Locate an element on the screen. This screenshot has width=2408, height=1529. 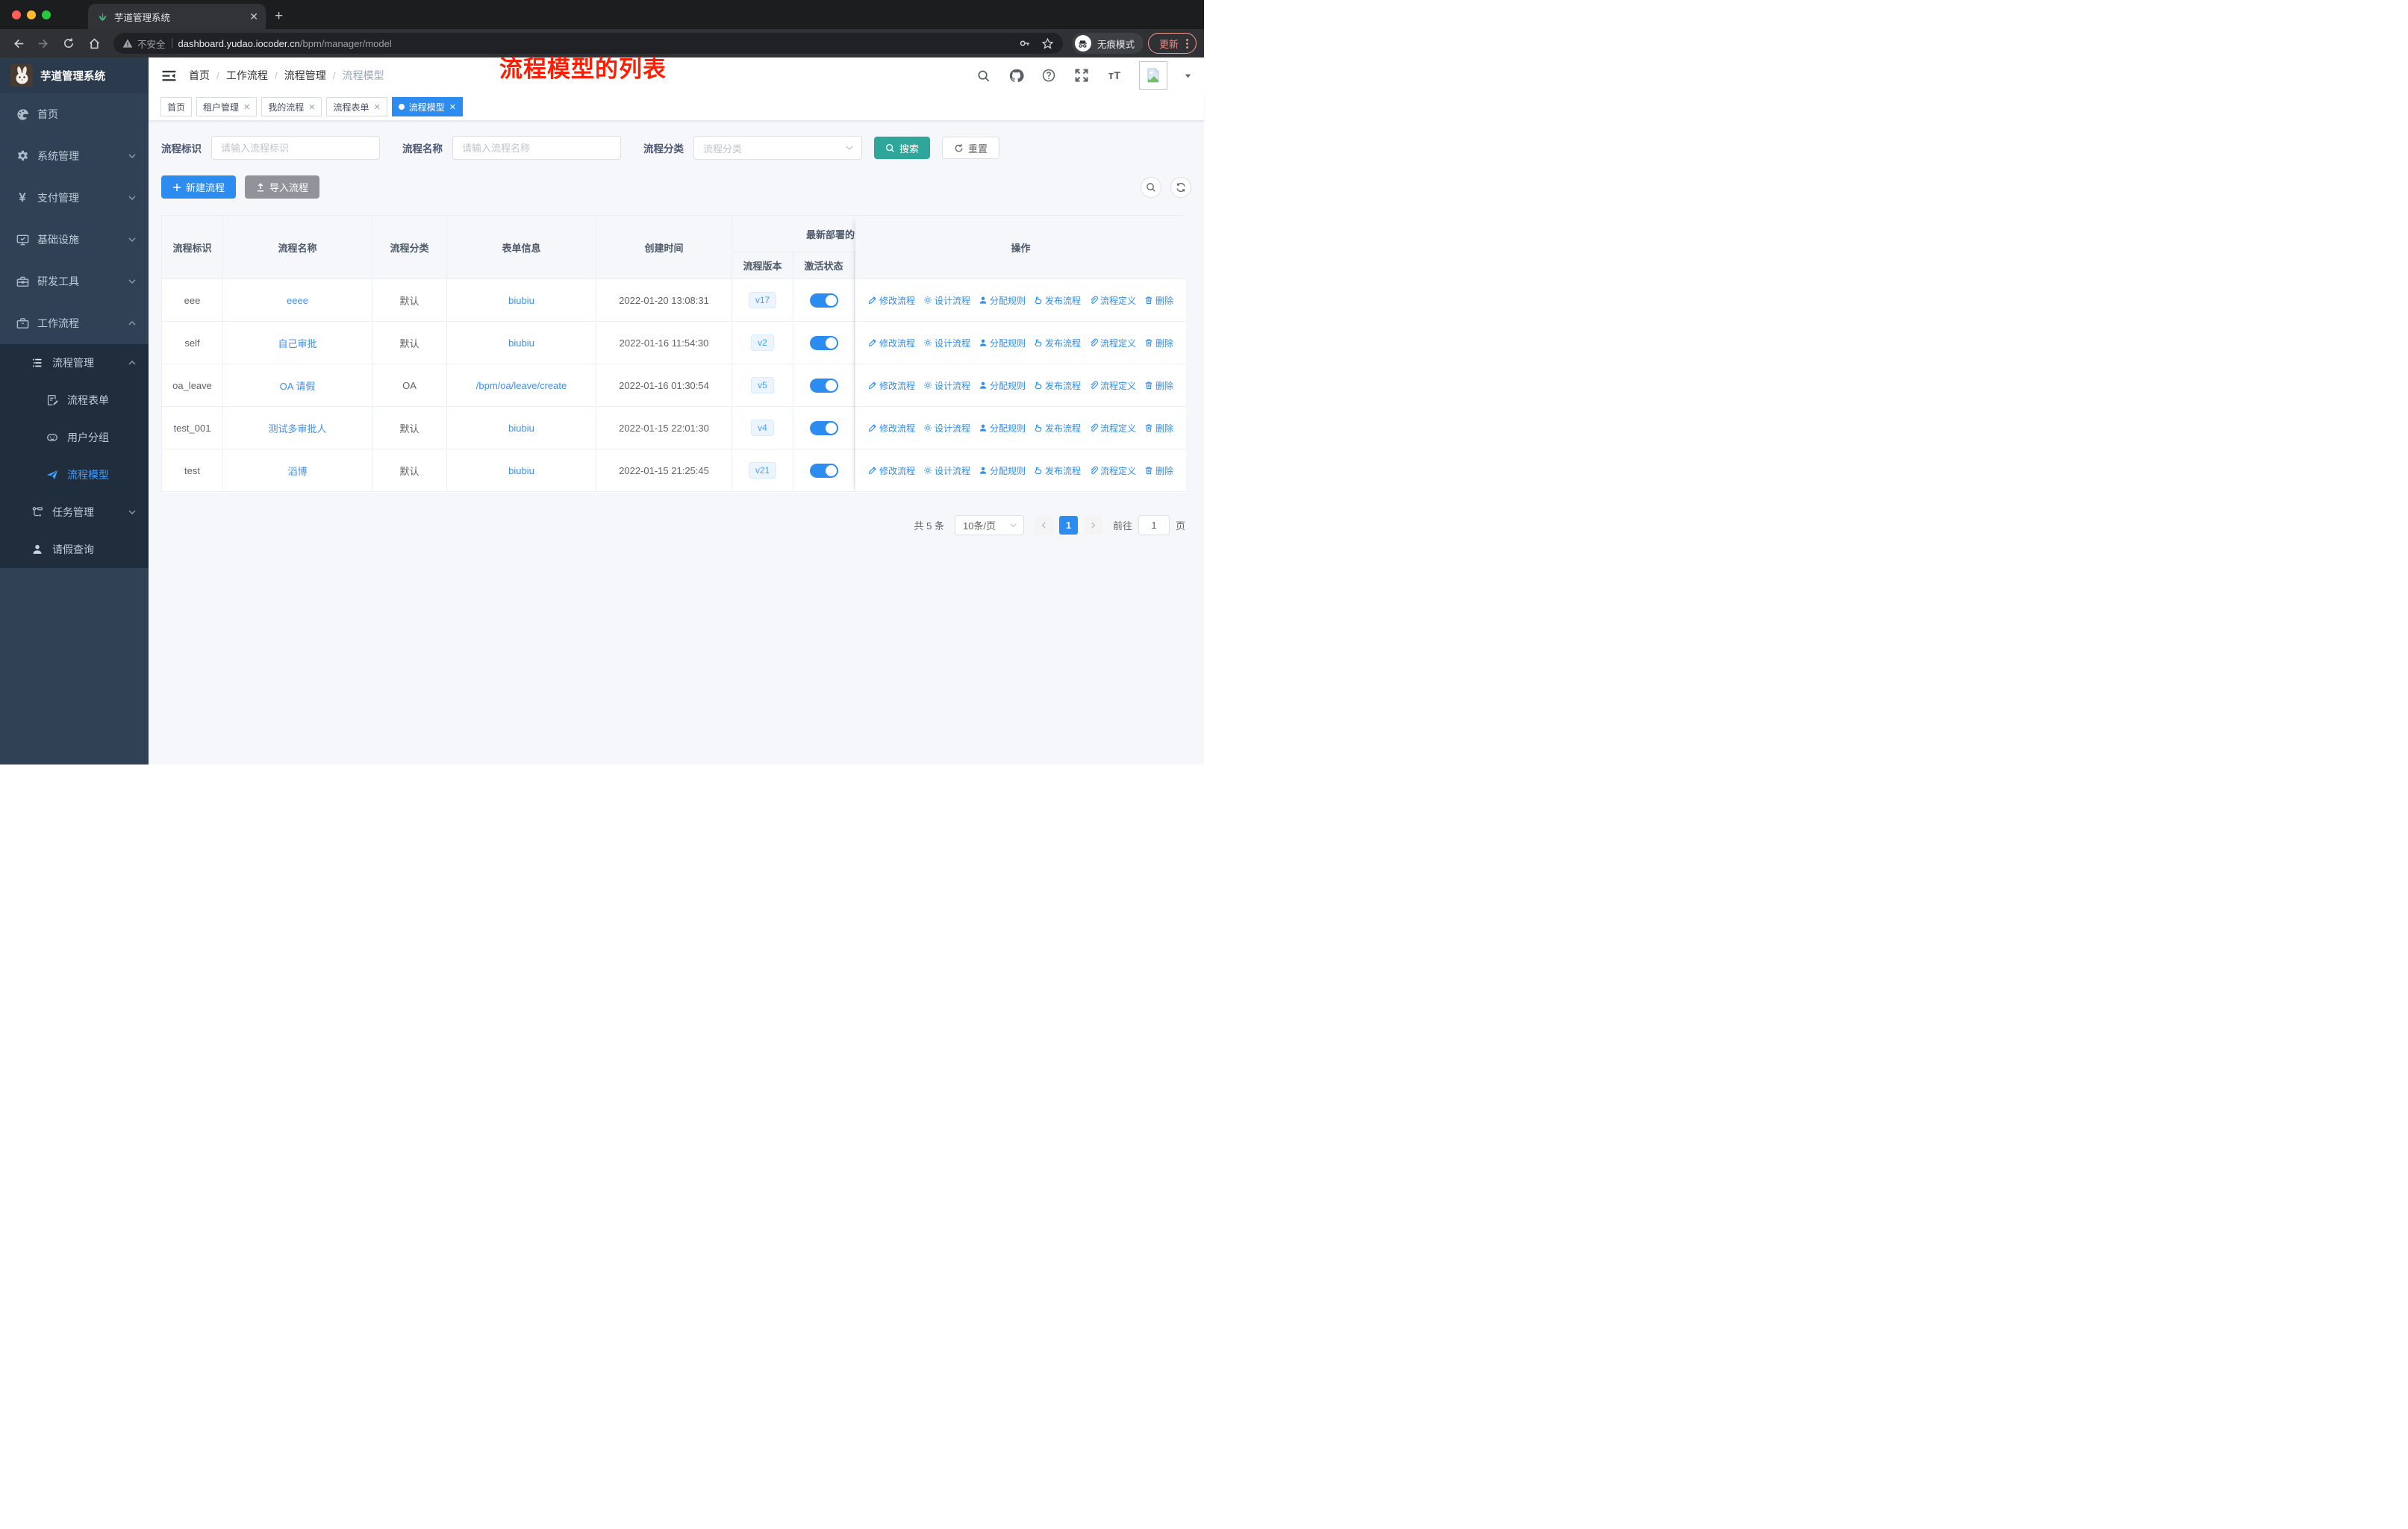
tag-home: 首页 is located at coordinates (176, 107).